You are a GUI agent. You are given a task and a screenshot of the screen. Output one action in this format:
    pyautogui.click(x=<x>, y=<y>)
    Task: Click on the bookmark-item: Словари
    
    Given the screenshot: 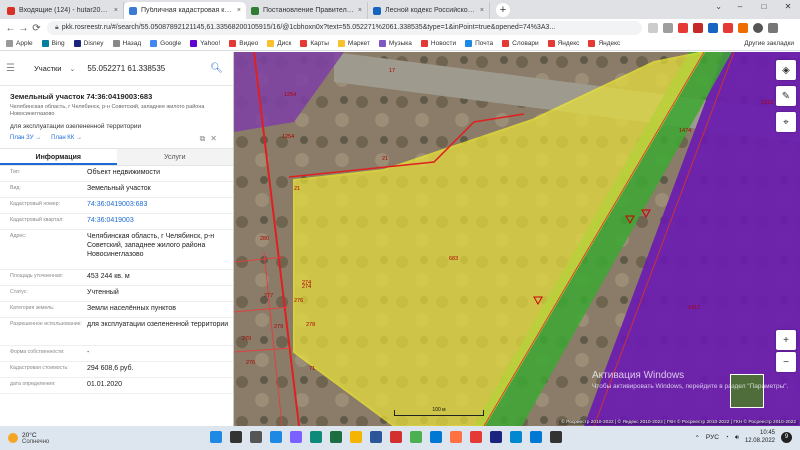 What is the action you would take?
    pyautogui.click(x=520, y=43)
    